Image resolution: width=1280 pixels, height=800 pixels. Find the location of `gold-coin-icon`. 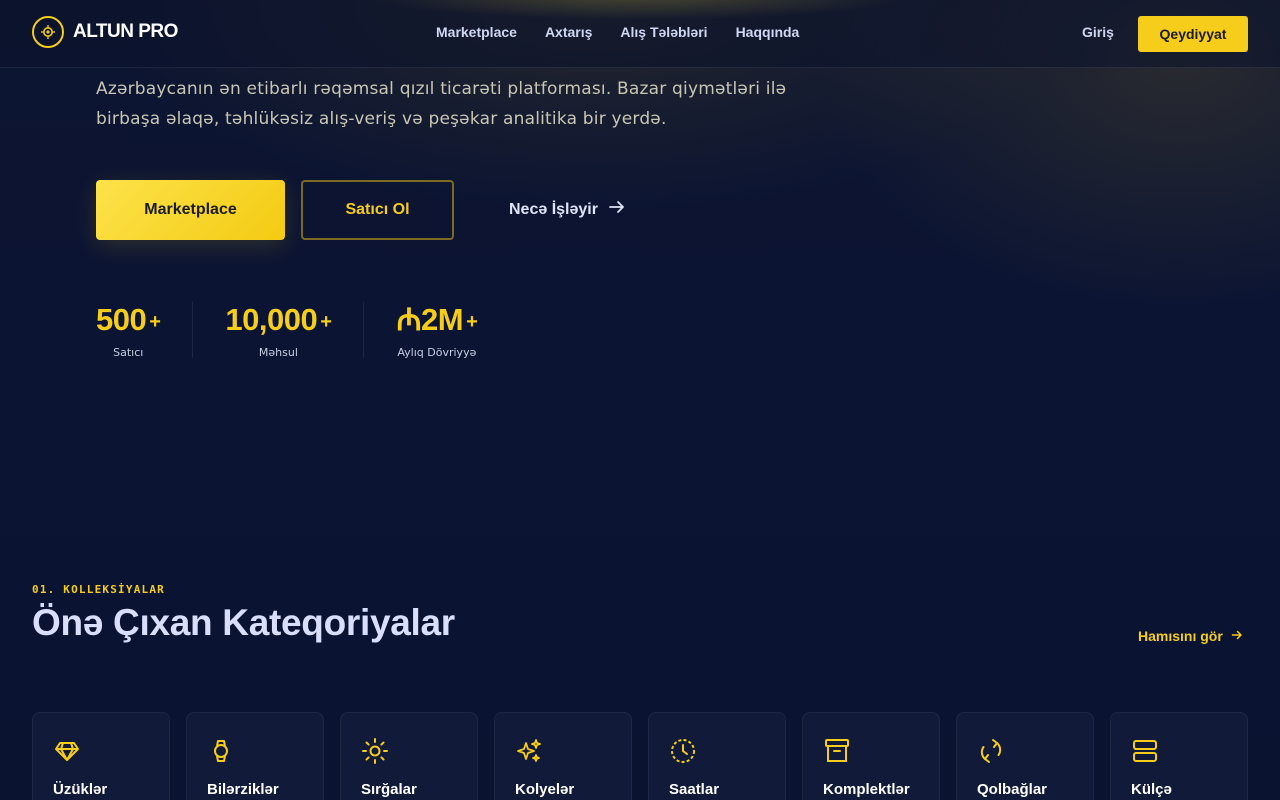

gold-coin-icon is located at coordinates (48, 32).